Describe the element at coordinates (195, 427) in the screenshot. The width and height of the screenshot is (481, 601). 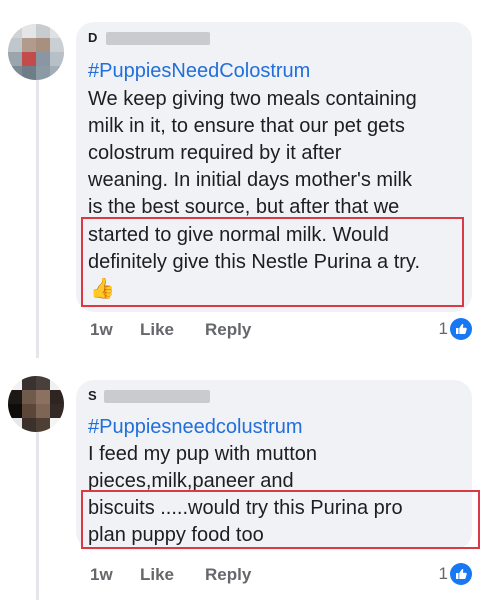
I see `hashtag-link: #Puppiesneedcolustrum` at that location.